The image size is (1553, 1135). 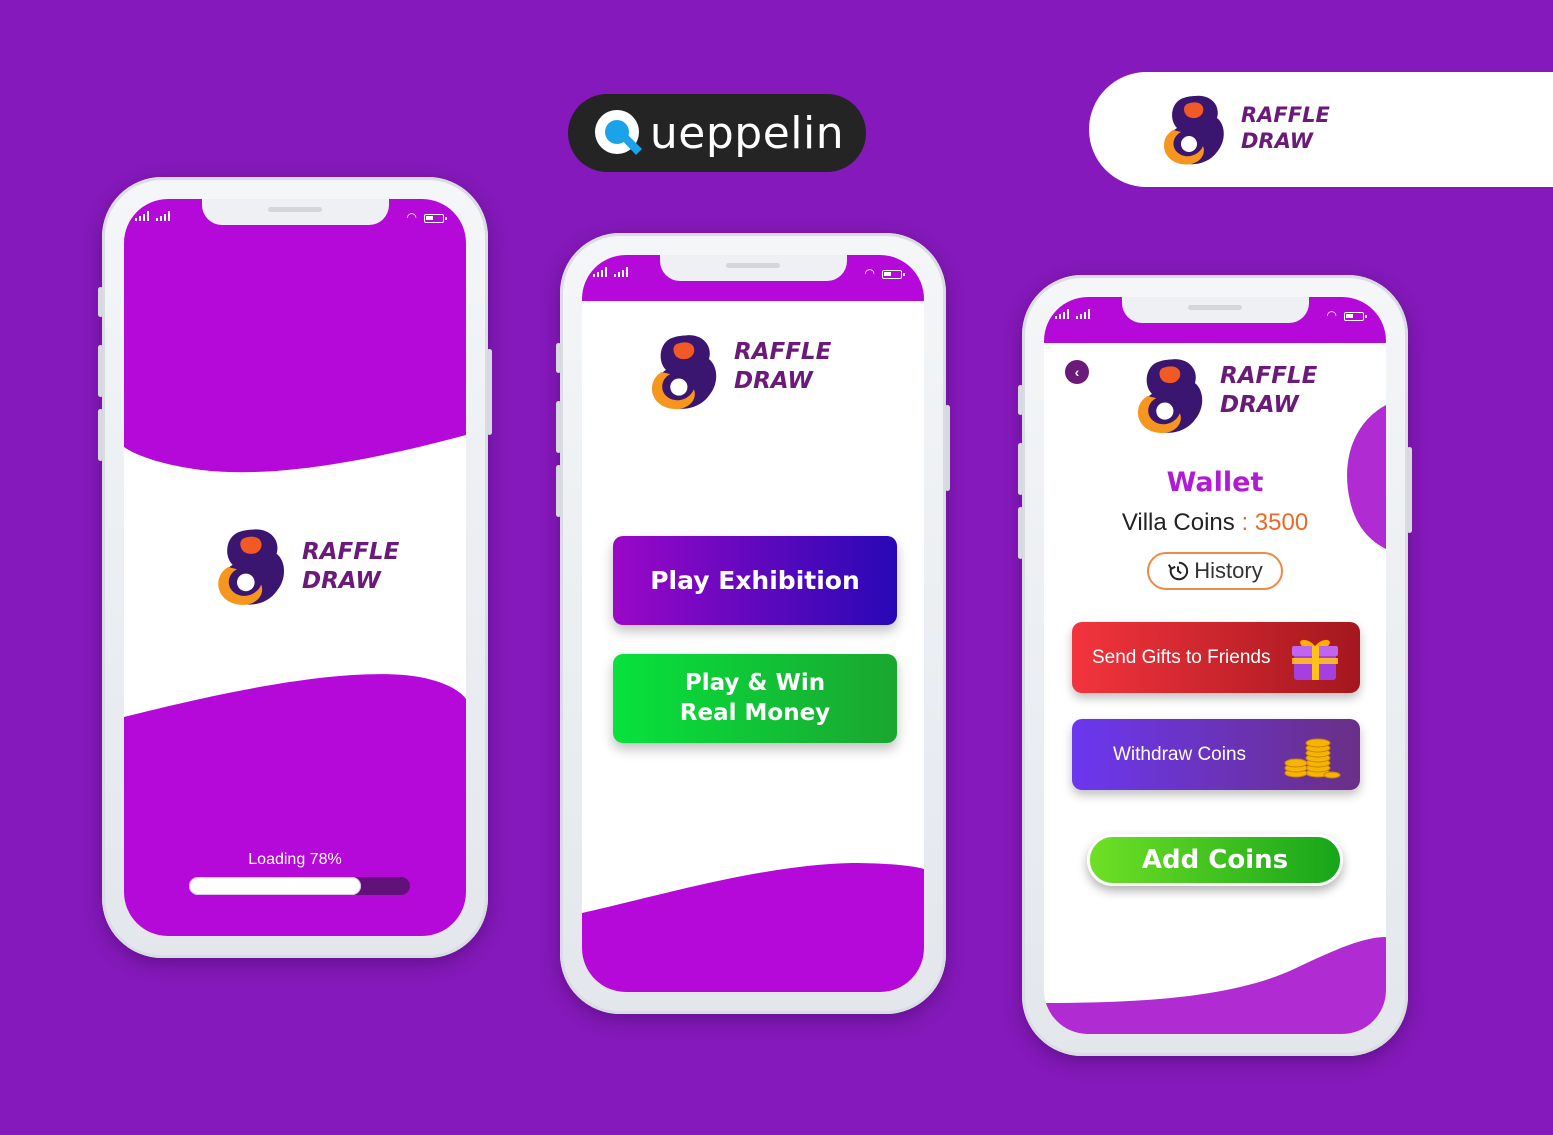 I want to click on send-gifts-button: Send Gifts to Friends, so click(x=1216, y=657).